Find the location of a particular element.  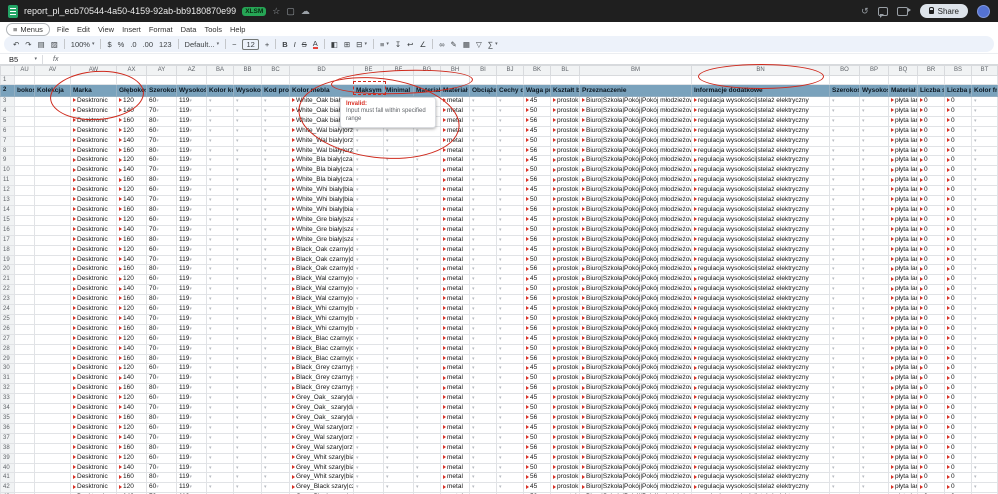

currency-format-icon: $ is located at coordinates (109, 44).